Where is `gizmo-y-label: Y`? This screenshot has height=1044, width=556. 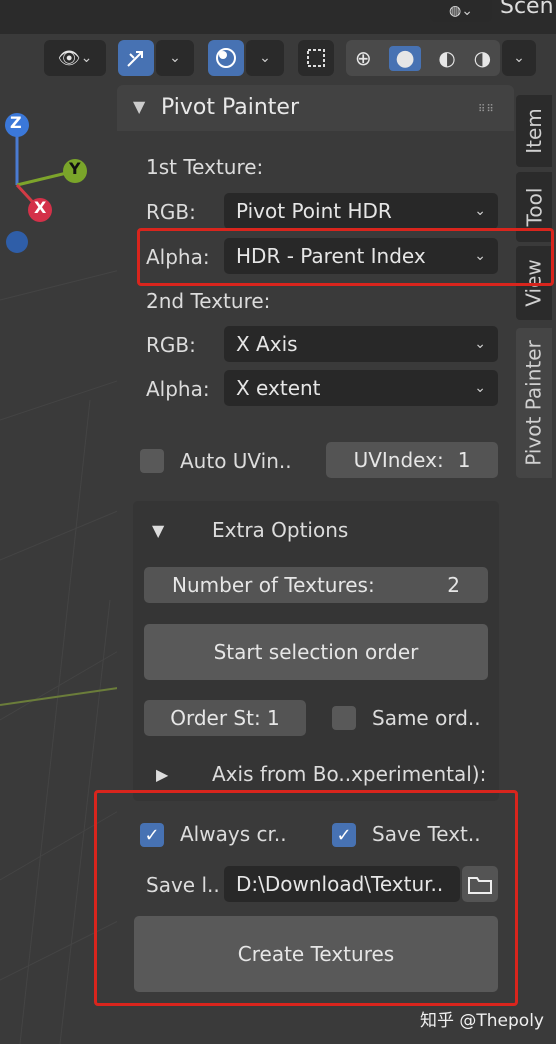
gizmo-y-label: Y is located at coordinates (75, 168).